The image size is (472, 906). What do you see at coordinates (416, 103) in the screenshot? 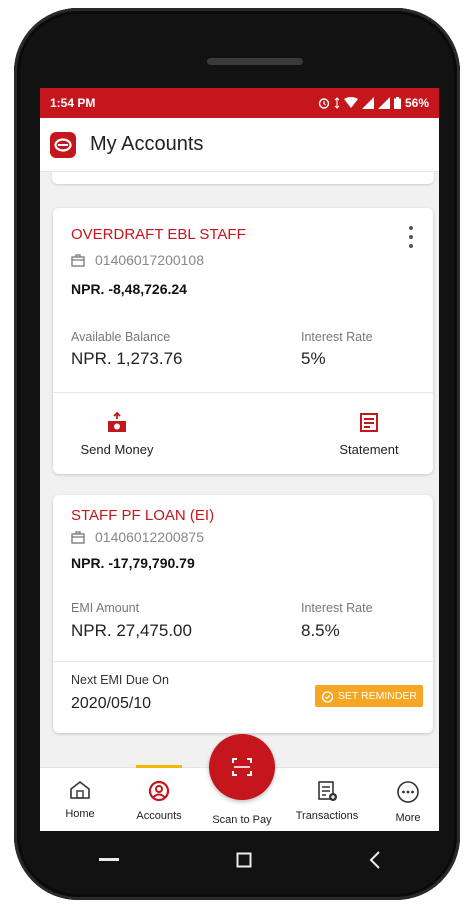
I see `battery-level: 56%` at bounding box center [416, 103].